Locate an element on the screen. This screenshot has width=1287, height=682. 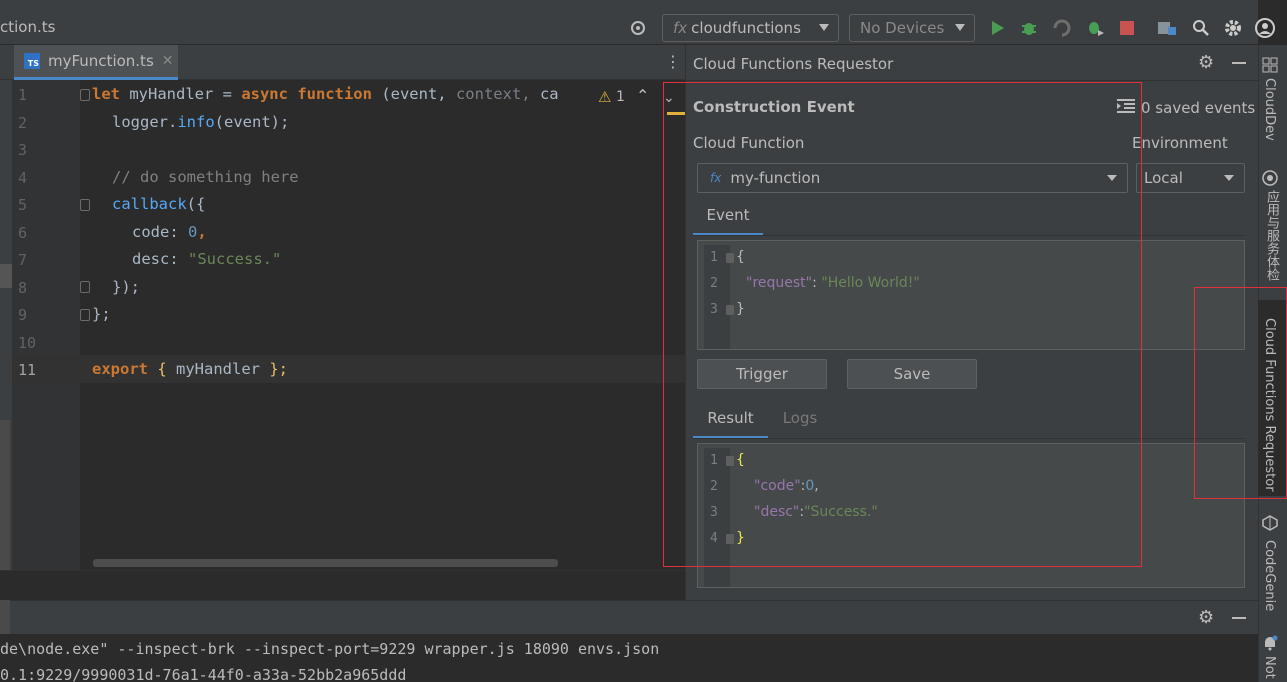
line-number: 5 is located at coordinates (23, 205).